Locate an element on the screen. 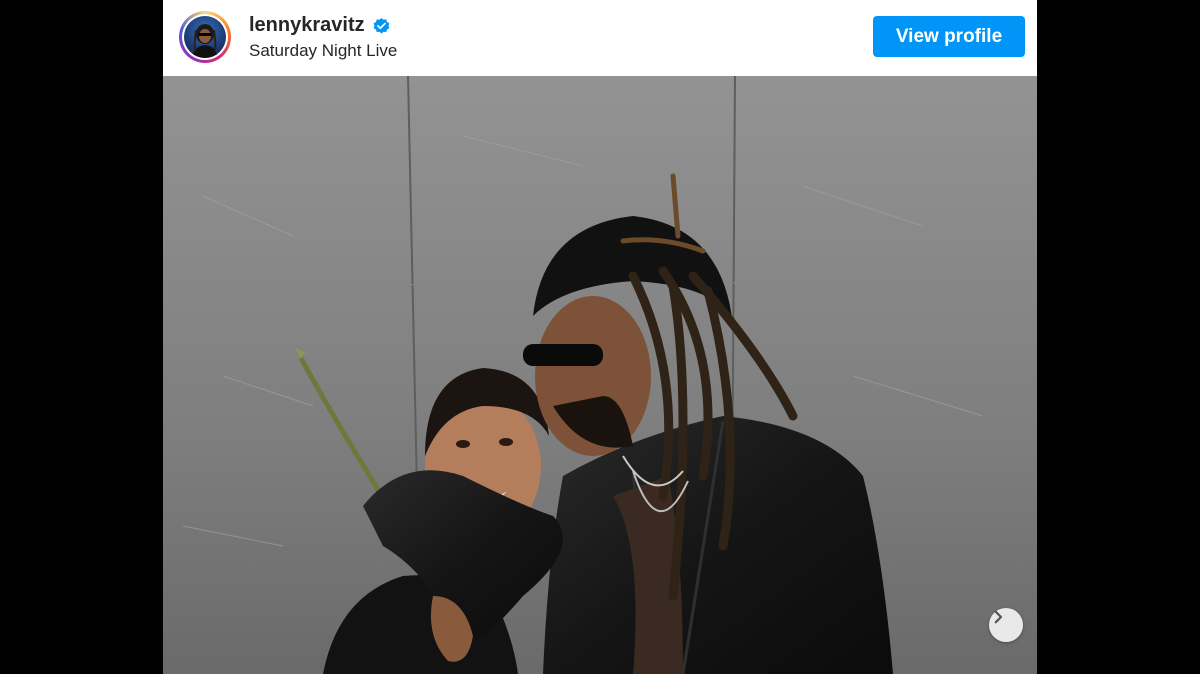  username: lennykravitz is located at coordinates (307, 25).